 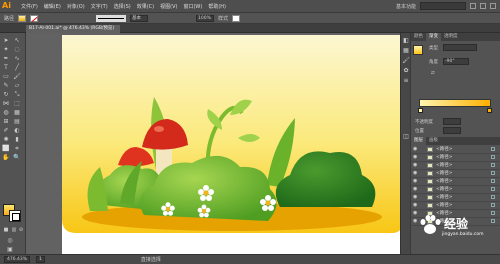 What do you see at coordinates (17, 112) in the screenshot?
I see `perspective-grid-icon: ▦` at bounding box center [17, 112].